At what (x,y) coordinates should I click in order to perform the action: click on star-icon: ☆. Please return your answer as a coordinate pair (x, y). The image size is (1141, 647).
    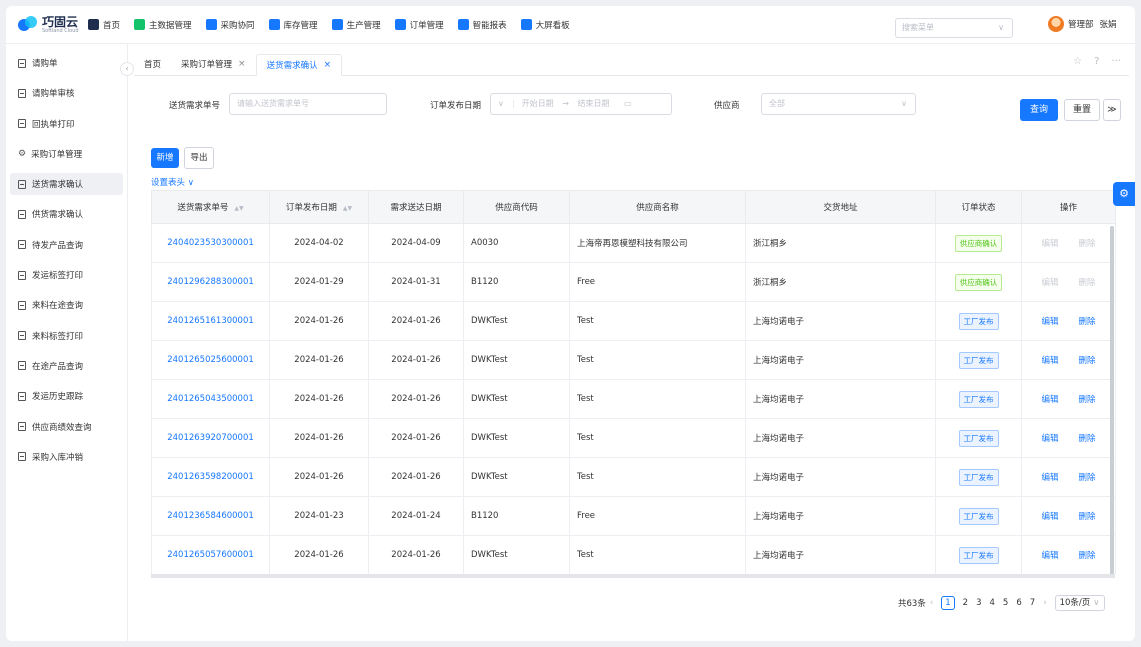
    Looking at the image, I should click on (1077, 61).